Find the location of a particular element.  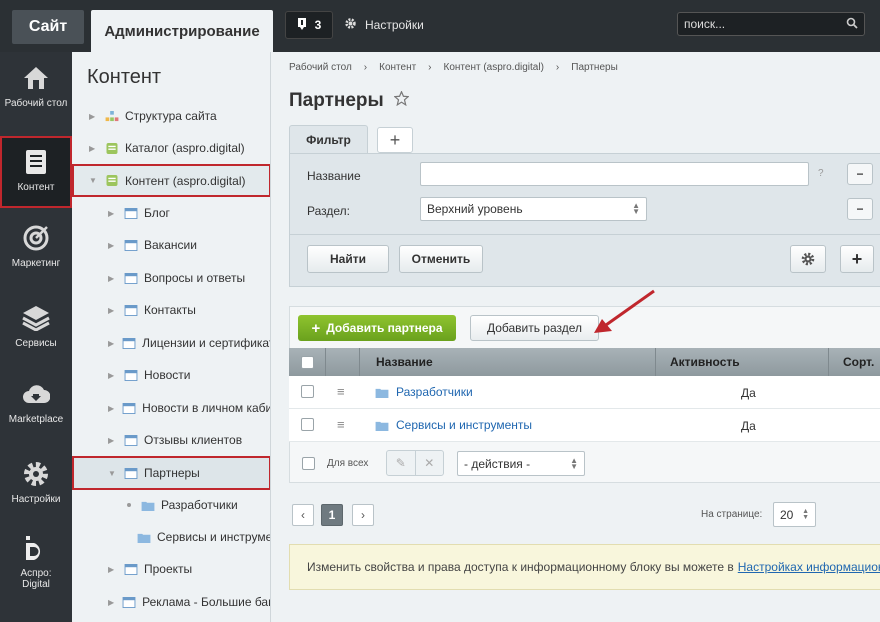

select-arrows-icon: ▲ ▼ is located at coordinates (636, 208).